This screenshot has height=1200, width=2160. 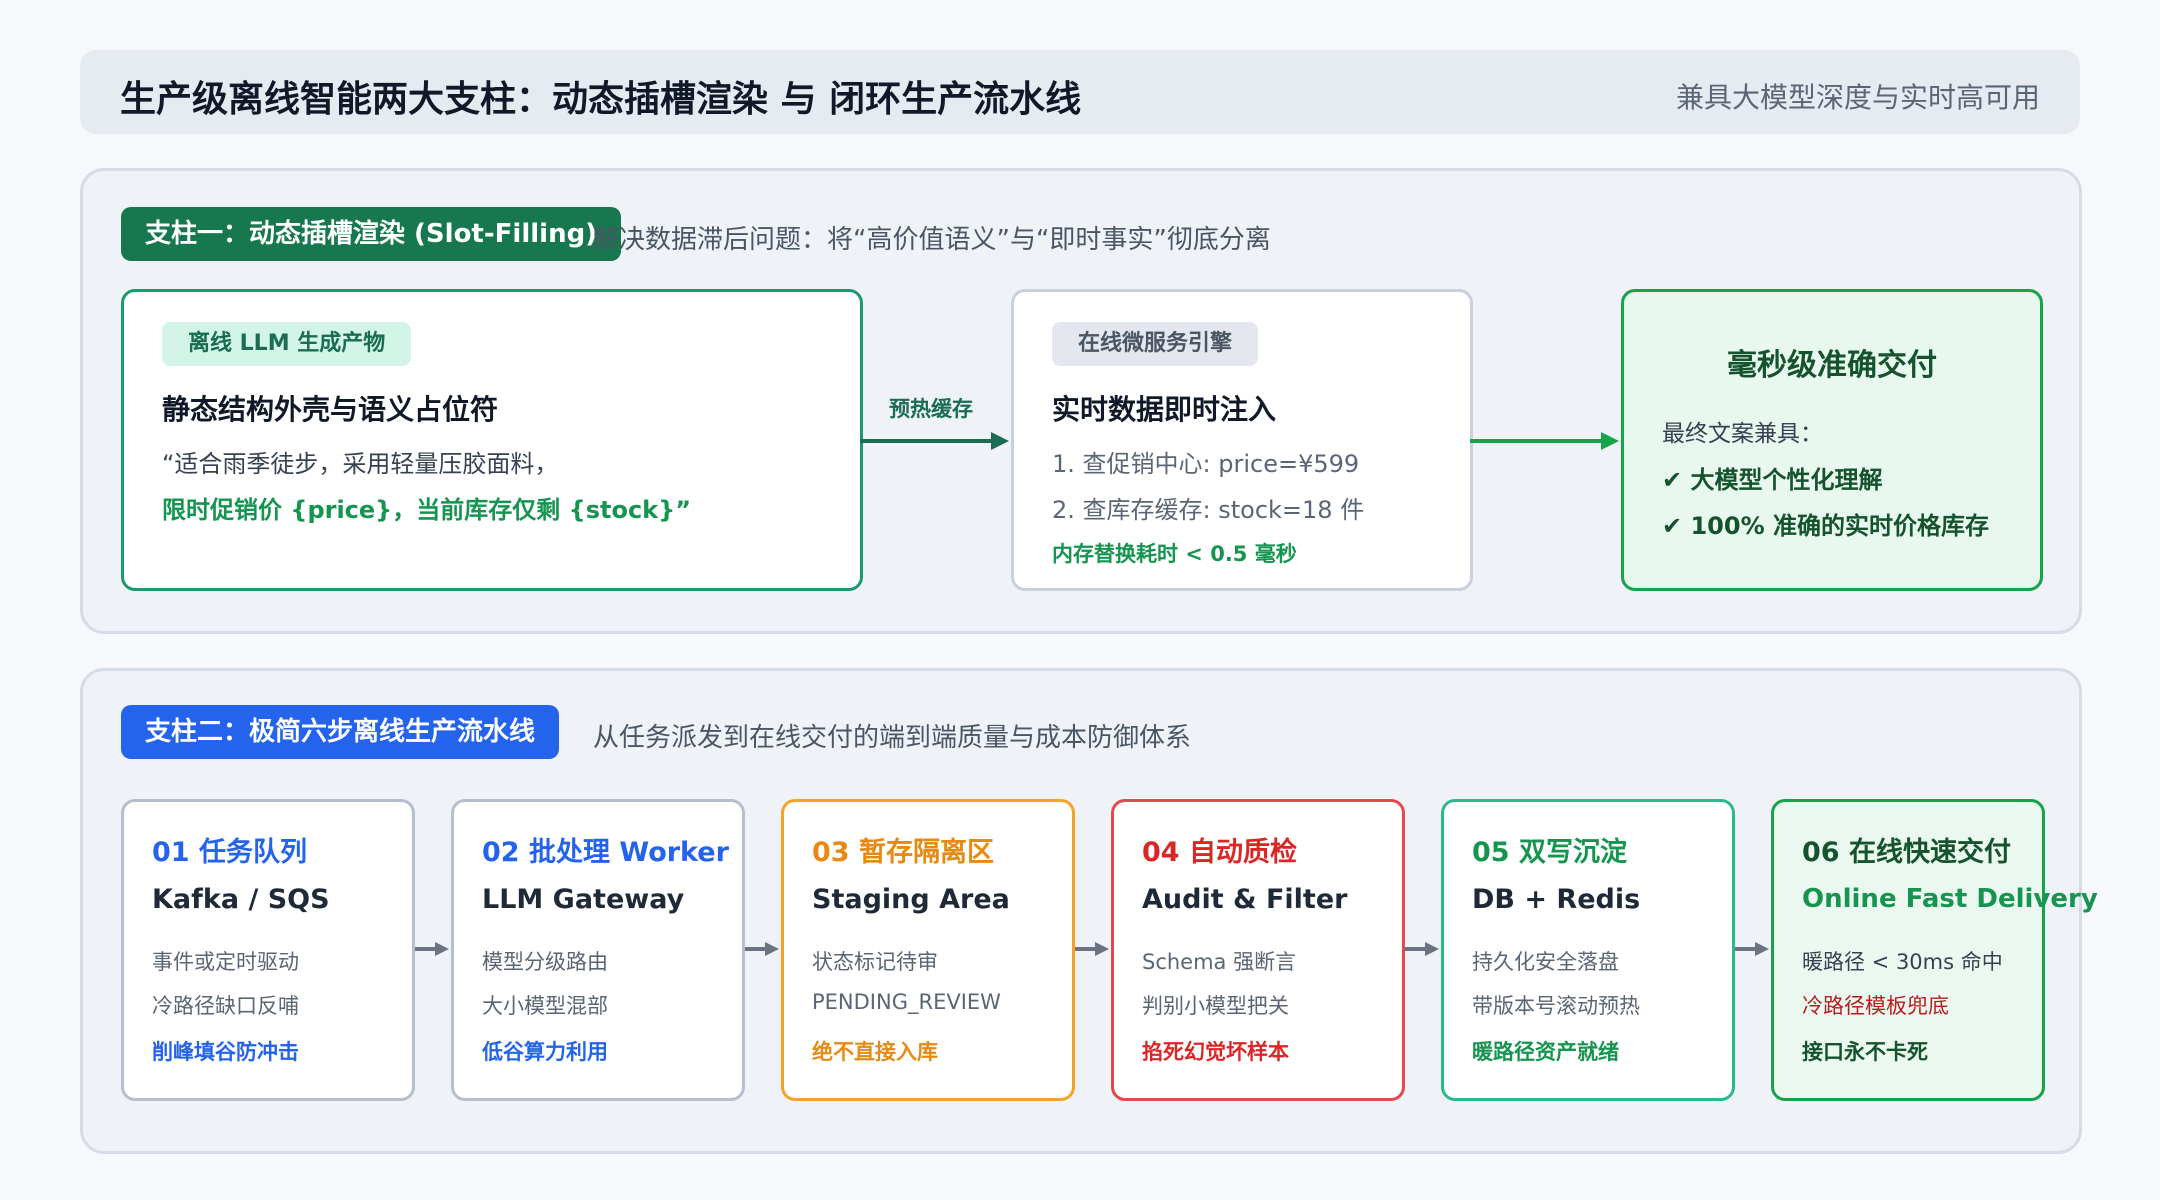 I want to click on arrow-step3-to-step4, so click(x=1092, y=949).